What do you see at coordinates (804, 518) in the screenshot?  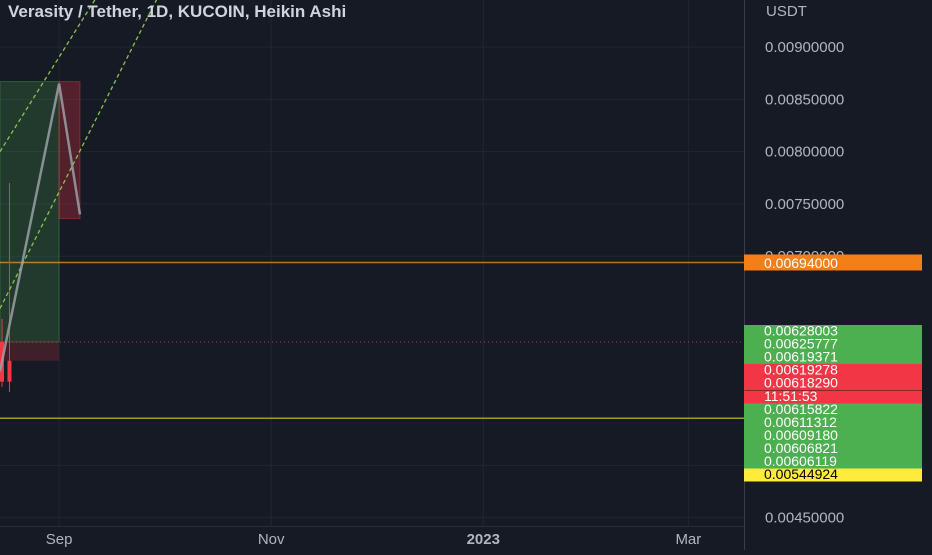 I see `price-tick-label: 0.00450000` at bounding box center [804, 518].